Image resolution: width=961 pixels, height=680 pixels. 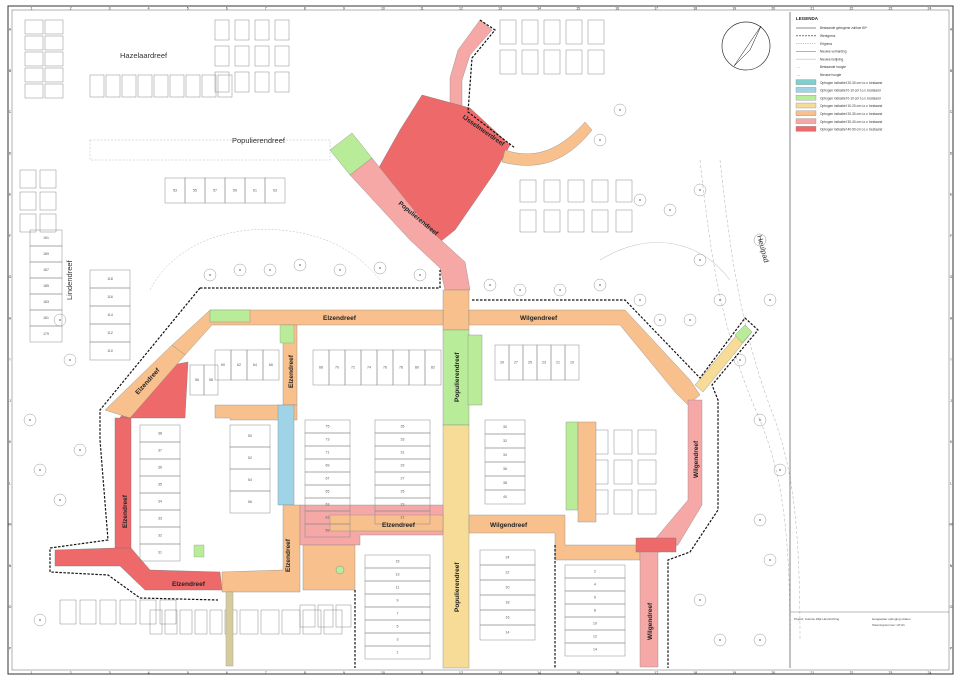 What do you see at coordinates (508, 573) in the screenshot?
I see `house-number: 22` at bounding box center [508, 573].